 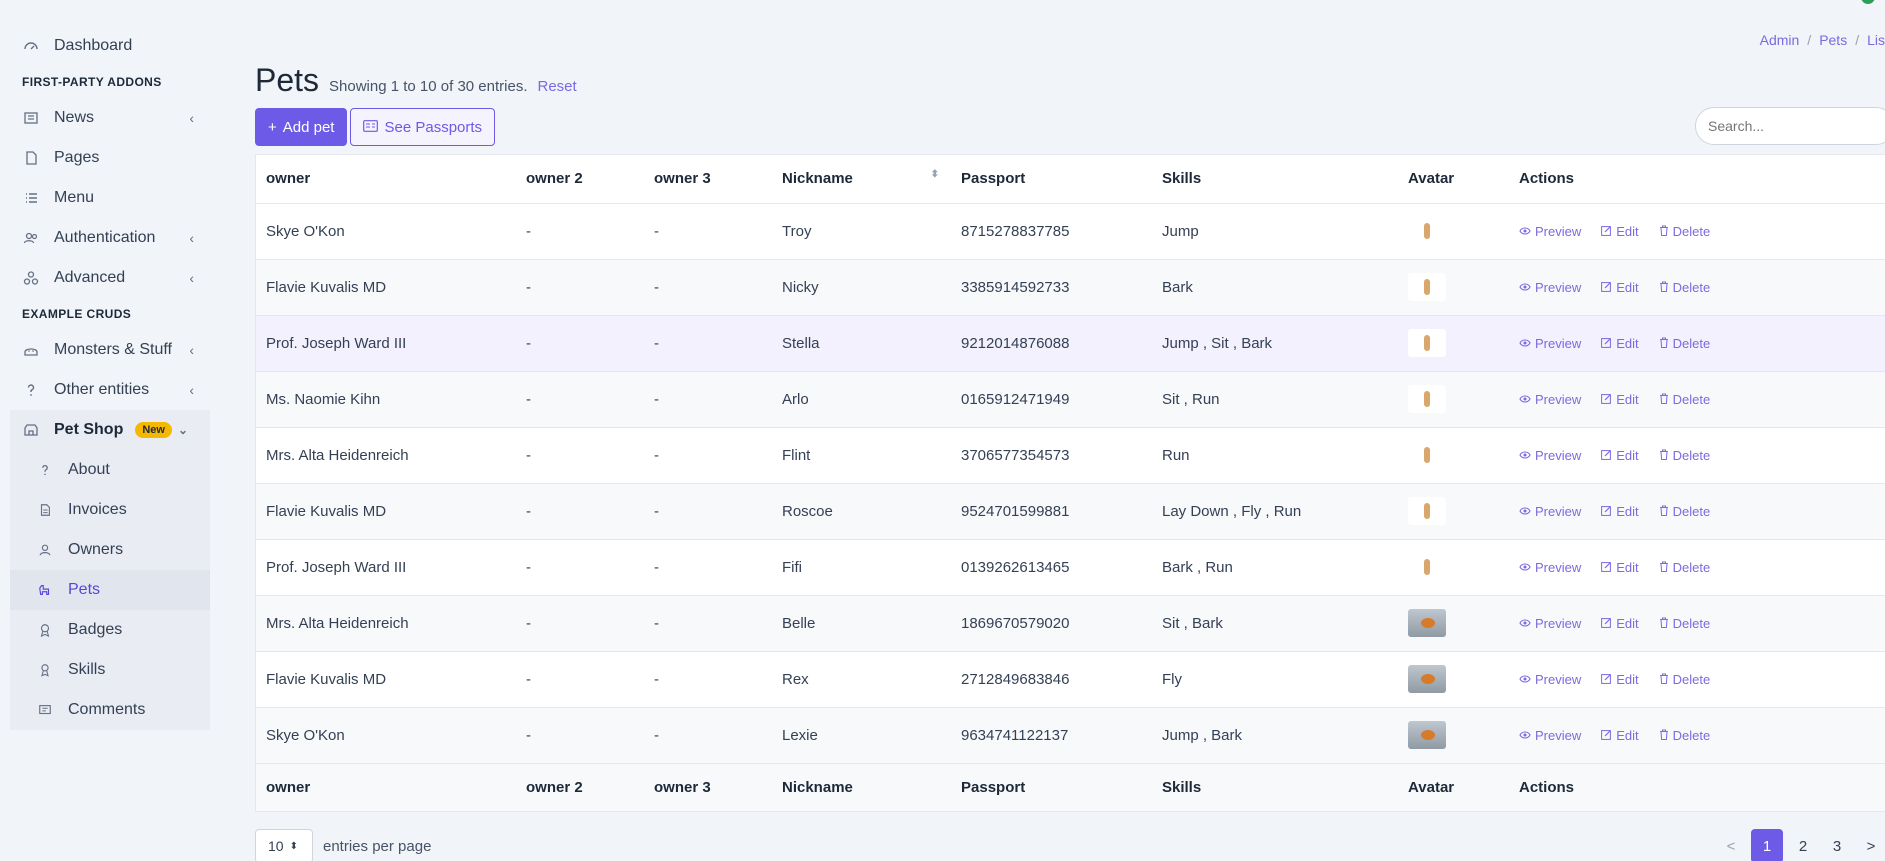 What do you see at coordinates (1790, 126) in the screenshot?
I see `search-input` at bounding box center [1790, 126].